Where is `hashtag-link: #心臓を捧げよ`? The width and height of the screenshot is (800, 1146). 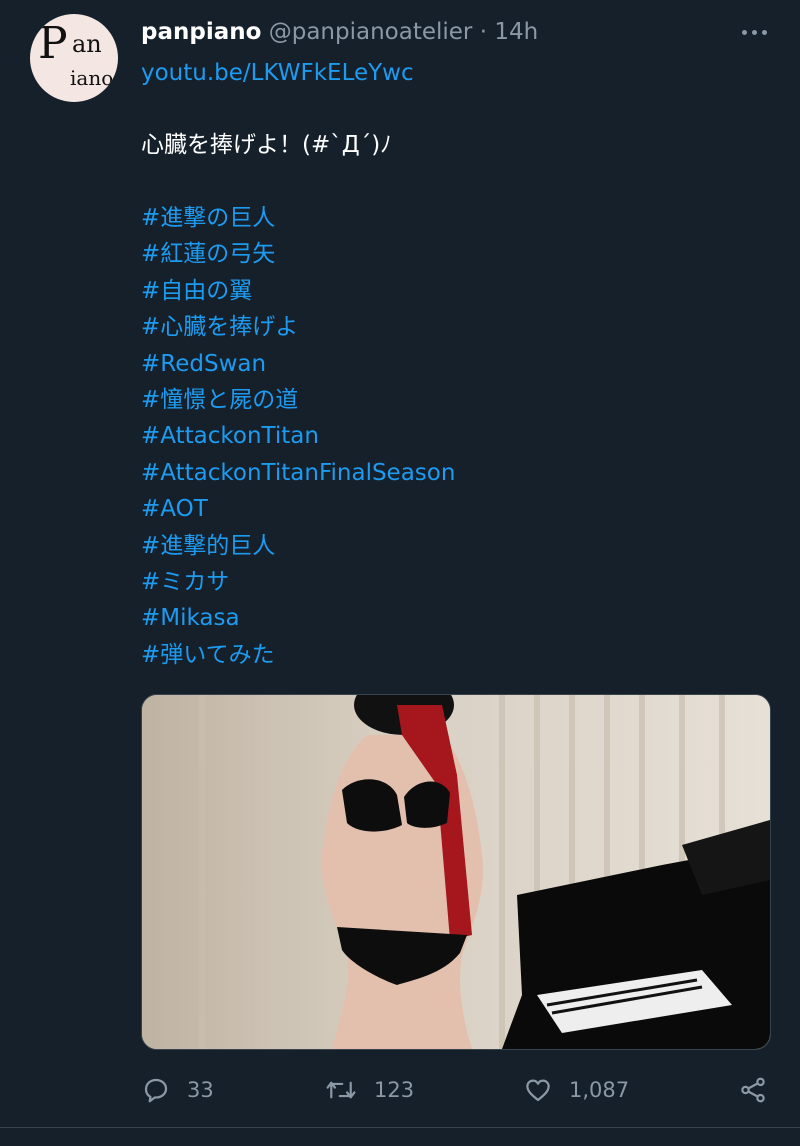
hashtag-link: #心臓を捧げよ is located at coordinates (298, 327).